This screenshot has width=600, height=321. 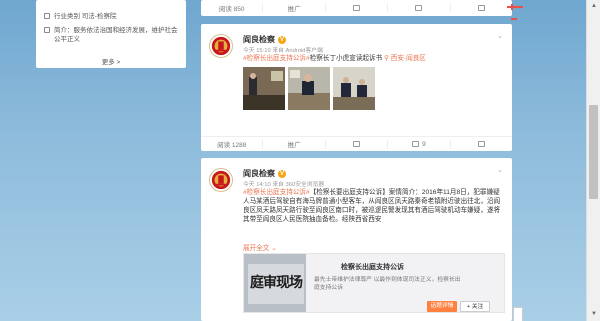 I want to click on scrollbar-thumb, so click(x=593, y=152).